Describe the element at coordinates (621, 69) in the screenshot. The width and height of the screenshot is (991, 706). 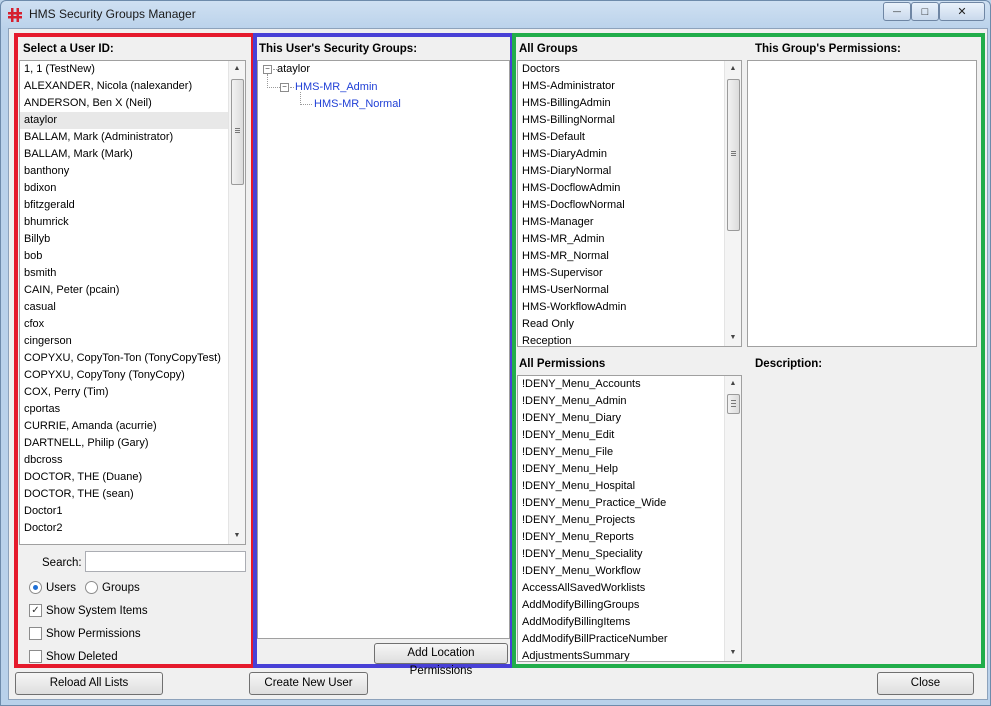
I see `group-list-item: Doctors` at that location.